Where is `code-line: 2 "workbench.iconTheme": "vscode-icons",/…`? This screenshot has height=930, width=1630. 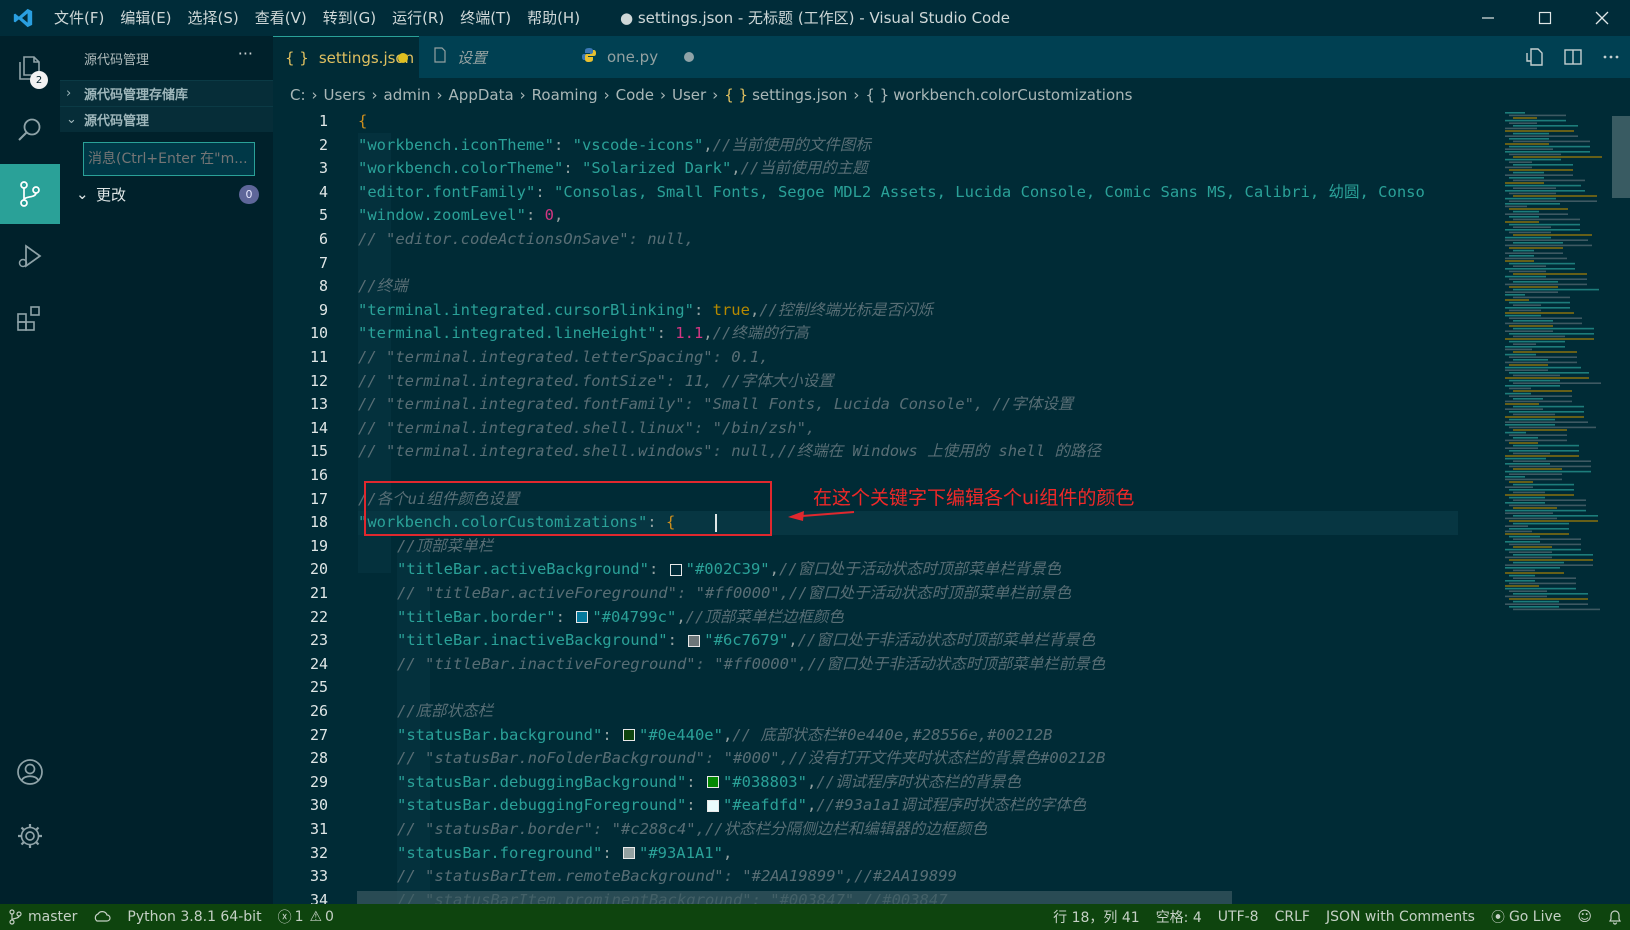
code-line: 2 "workbench.iconTheme": "vscode-icons",/… is located at coordinates (883, 146).